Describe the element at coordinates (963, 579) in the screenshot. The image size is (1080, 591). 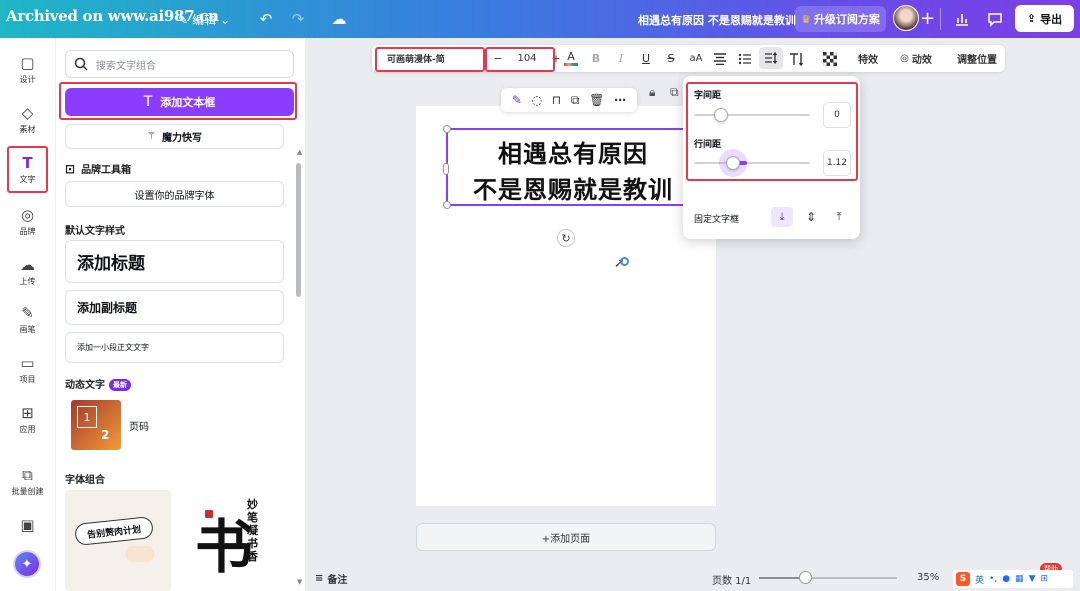
I see `sogou-icon: S` at that location.